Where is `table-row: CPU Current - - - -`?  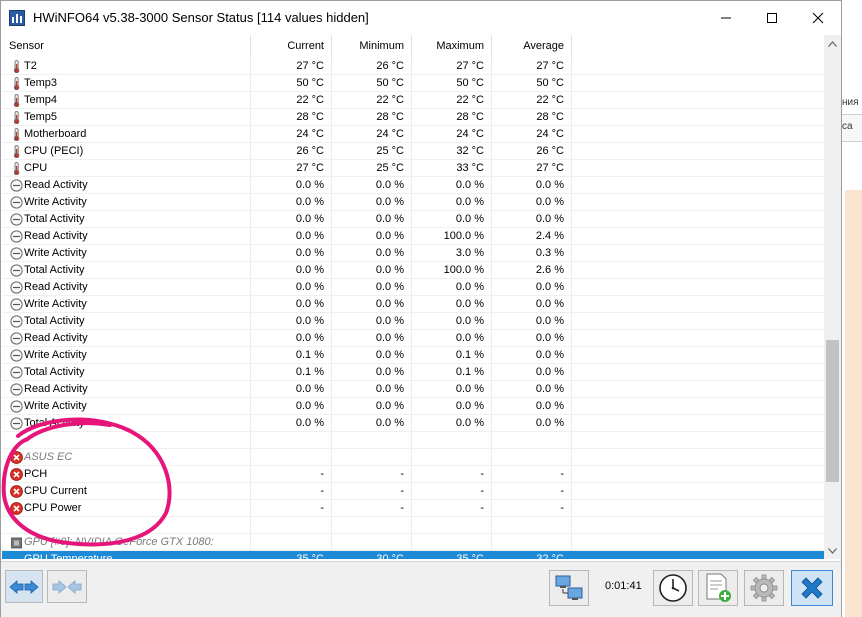
table-row: CPU Current - - - - is located at coordinates (413, 491).